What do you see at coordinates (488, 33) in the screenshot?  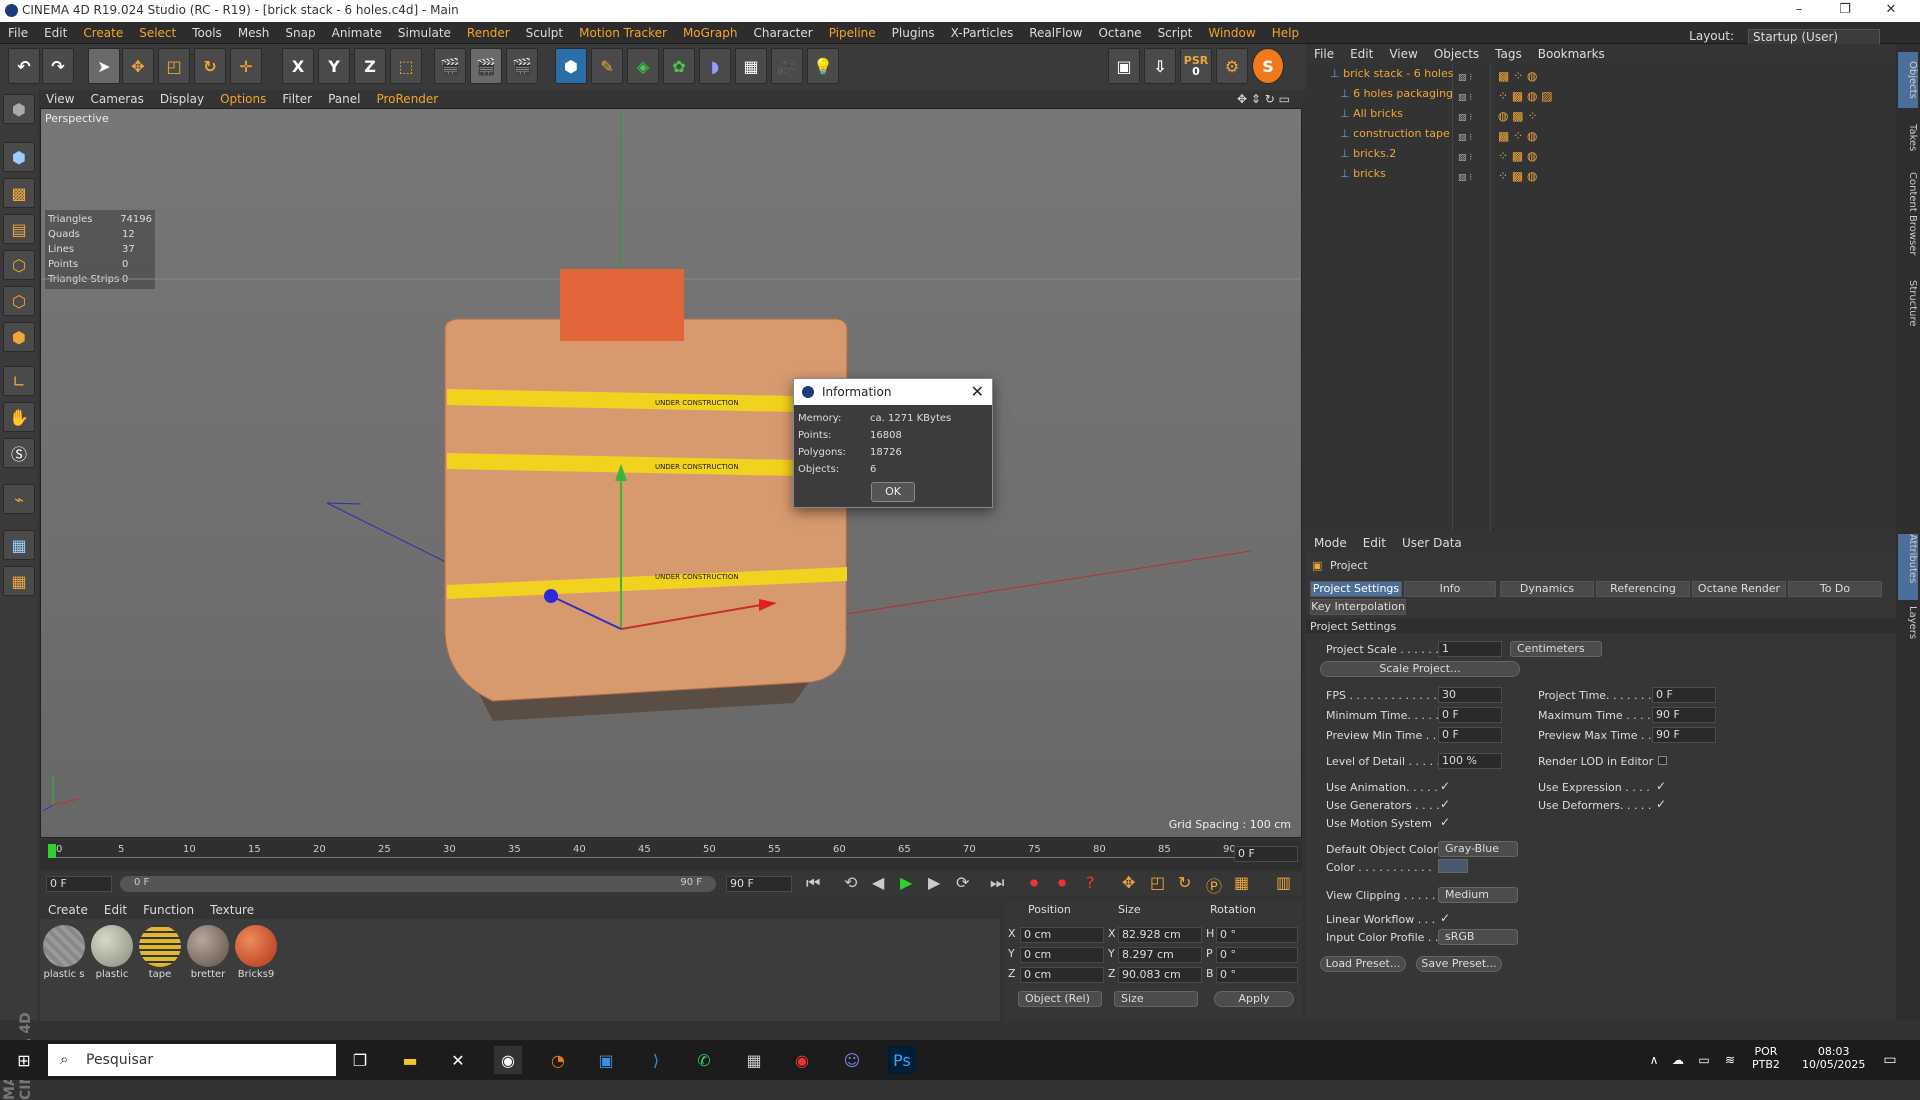 I see `menu-render: Render` at bounding box center [488, 33].